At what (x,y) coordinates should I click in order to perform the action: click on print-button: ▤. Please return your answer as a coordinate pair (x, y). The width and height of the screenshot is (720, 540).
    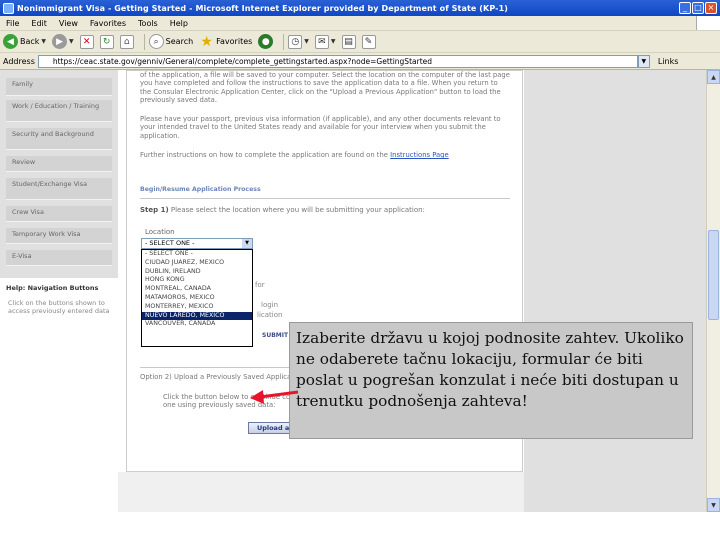
    Looking at the image, I should click on (348, 41).